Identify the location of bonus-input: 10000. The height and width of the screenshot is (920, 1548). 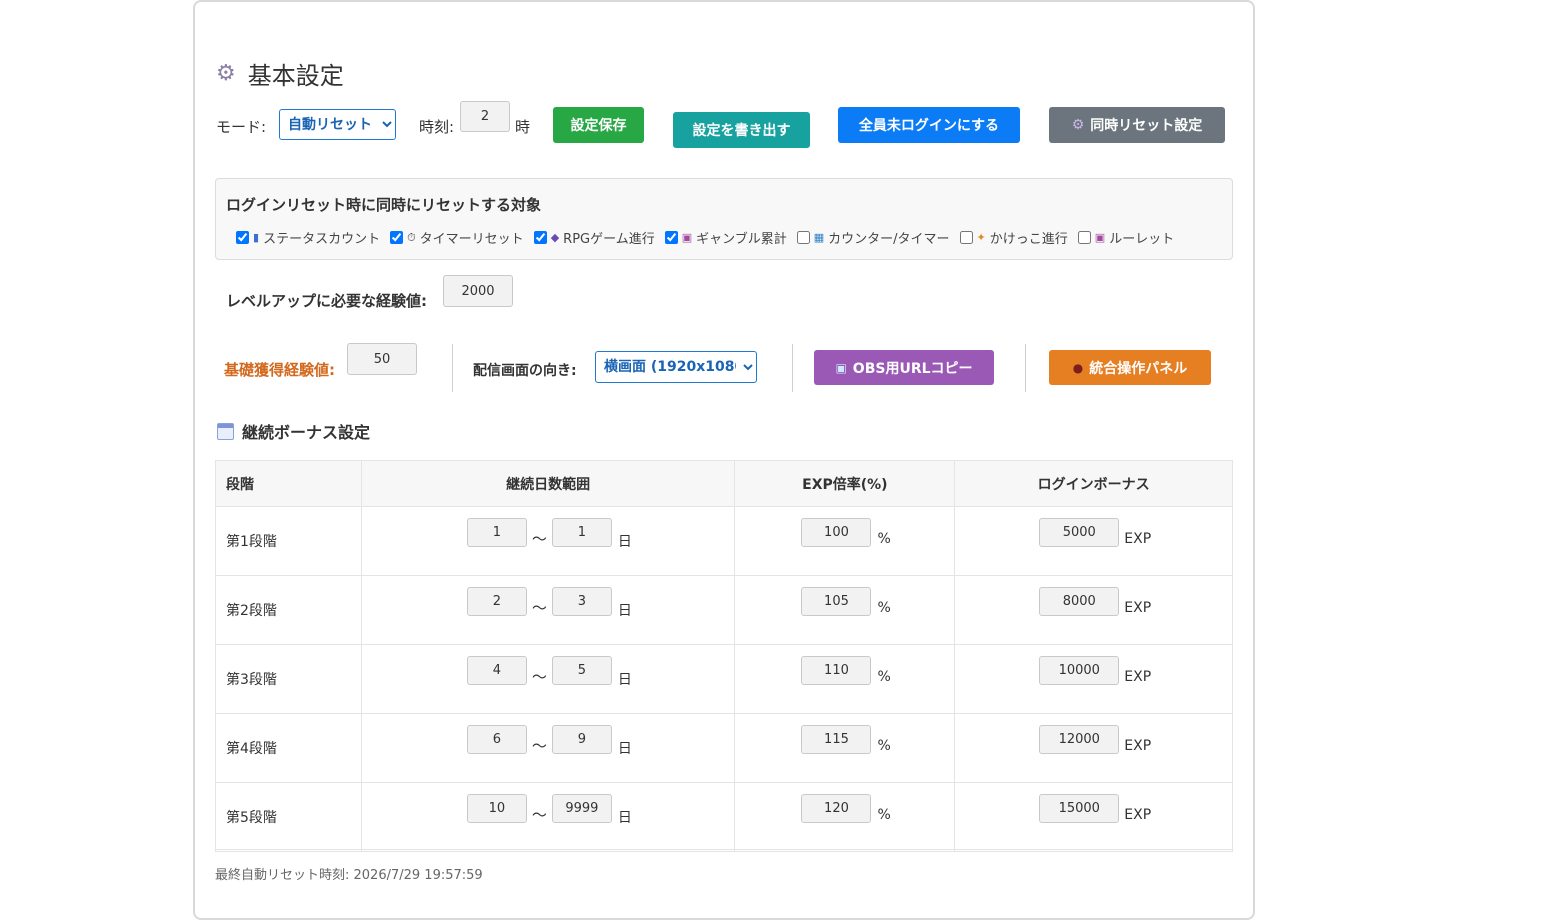
(1079, 670).